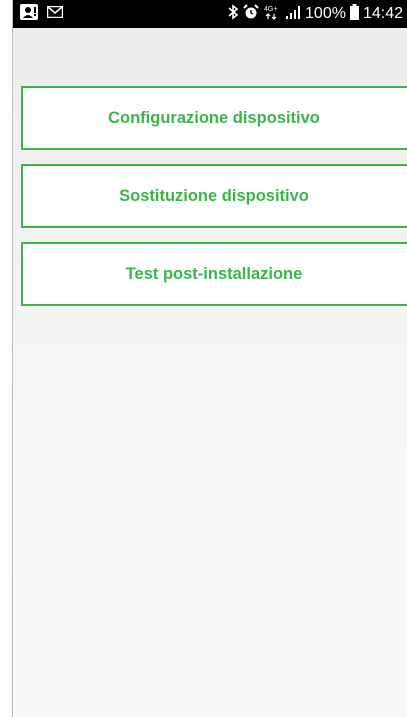 Image resolution: width=407 pixels, height=717 pixels. I want to click on battery-percent: 100%, so click(325, 13).